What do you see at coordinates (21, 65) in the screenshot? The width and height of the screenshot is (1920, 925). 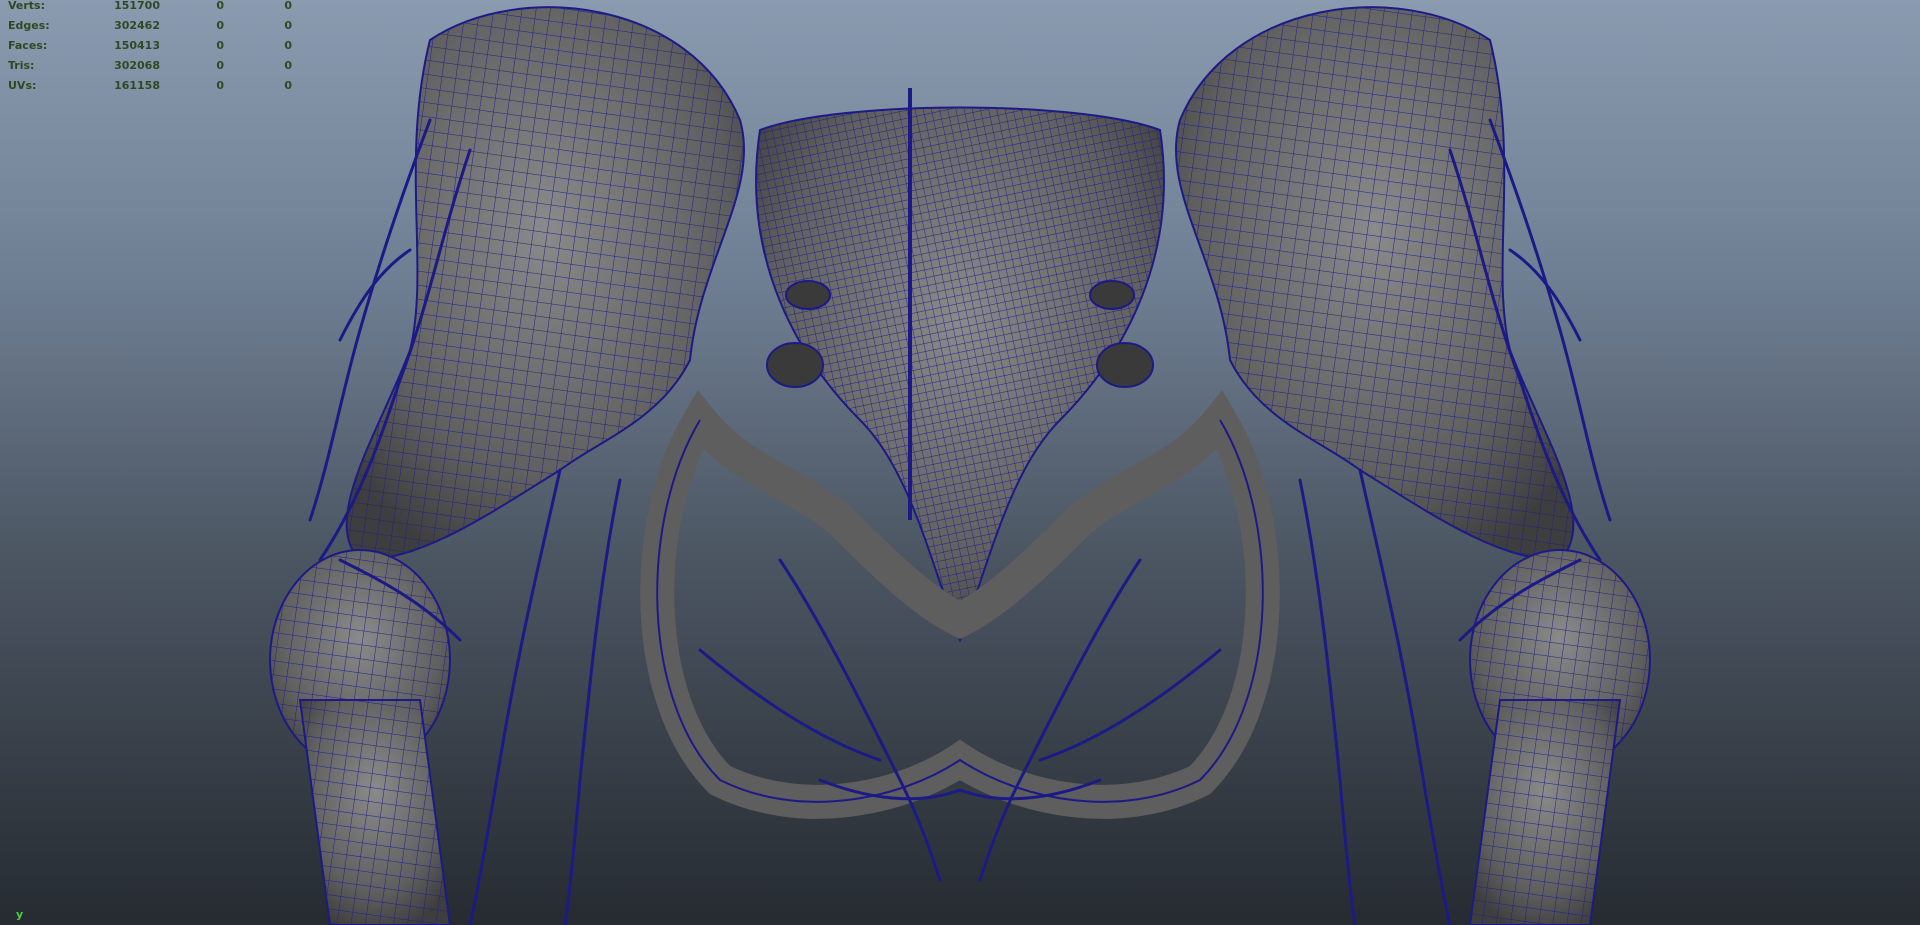 I see `hud-label: Tris:` at bounding box center [21, 65].